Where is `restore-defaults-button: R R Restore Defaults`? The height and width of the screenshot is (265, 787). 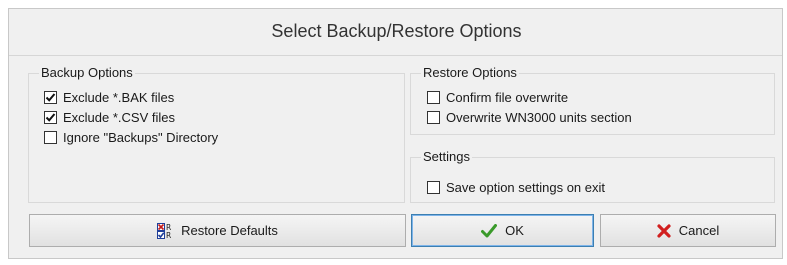
restore-defaults-button: R R Restore Defaults is located at coordinates (217, 230).